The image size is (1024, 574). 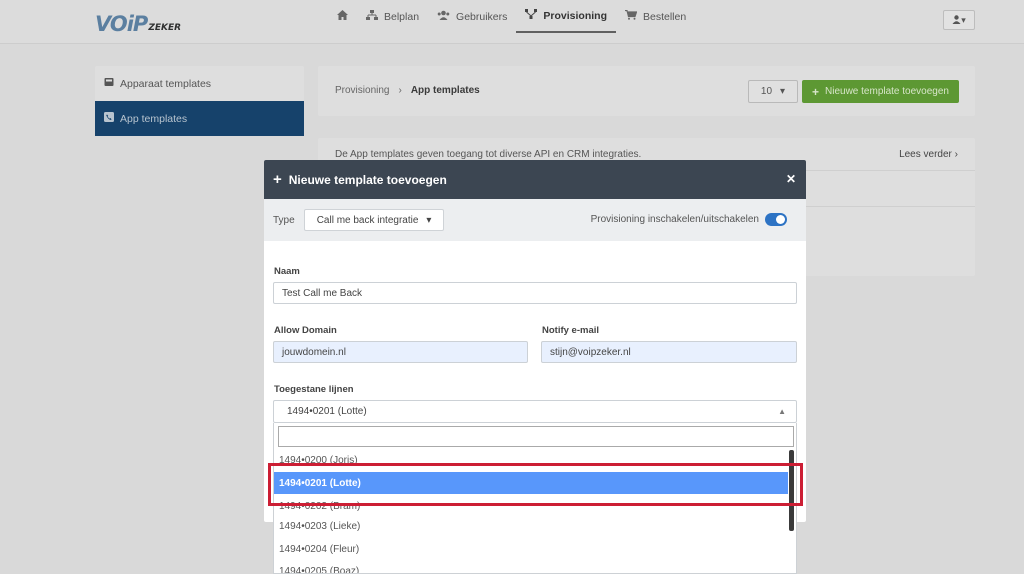 I want to click on dropdown-search-input, so click(x=536, y=436).